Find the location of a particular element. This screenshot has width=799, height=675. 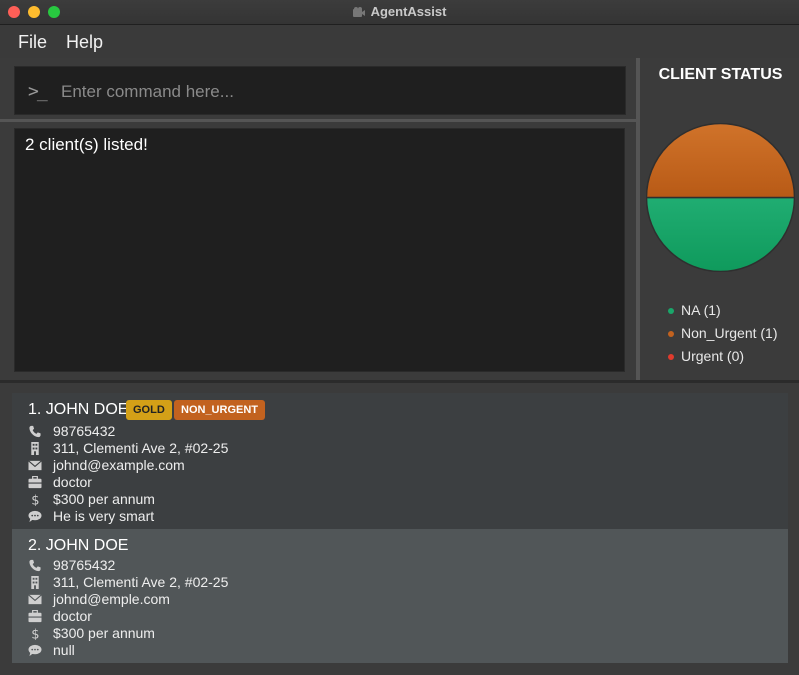

menu-help: Help is located at coordinates (84, 42).